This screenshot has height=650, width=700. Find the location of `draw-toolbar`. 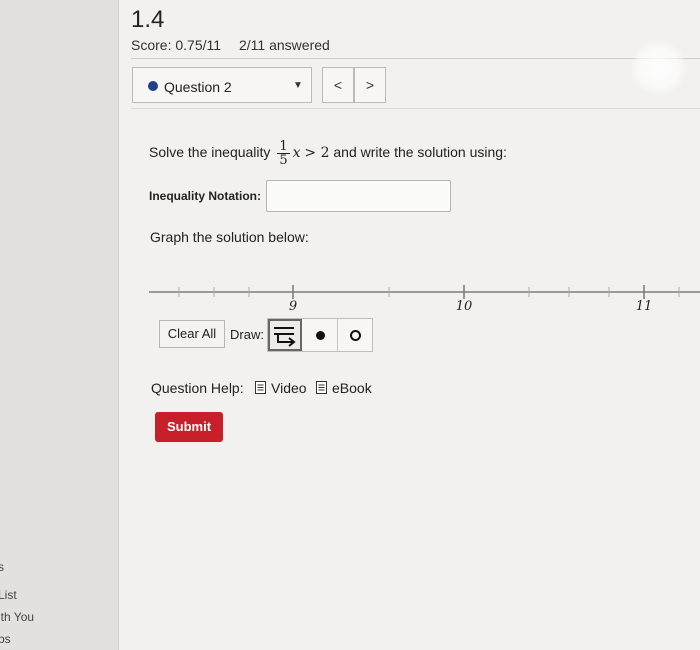

draw-toolbar is located at coordinates (320, 335).